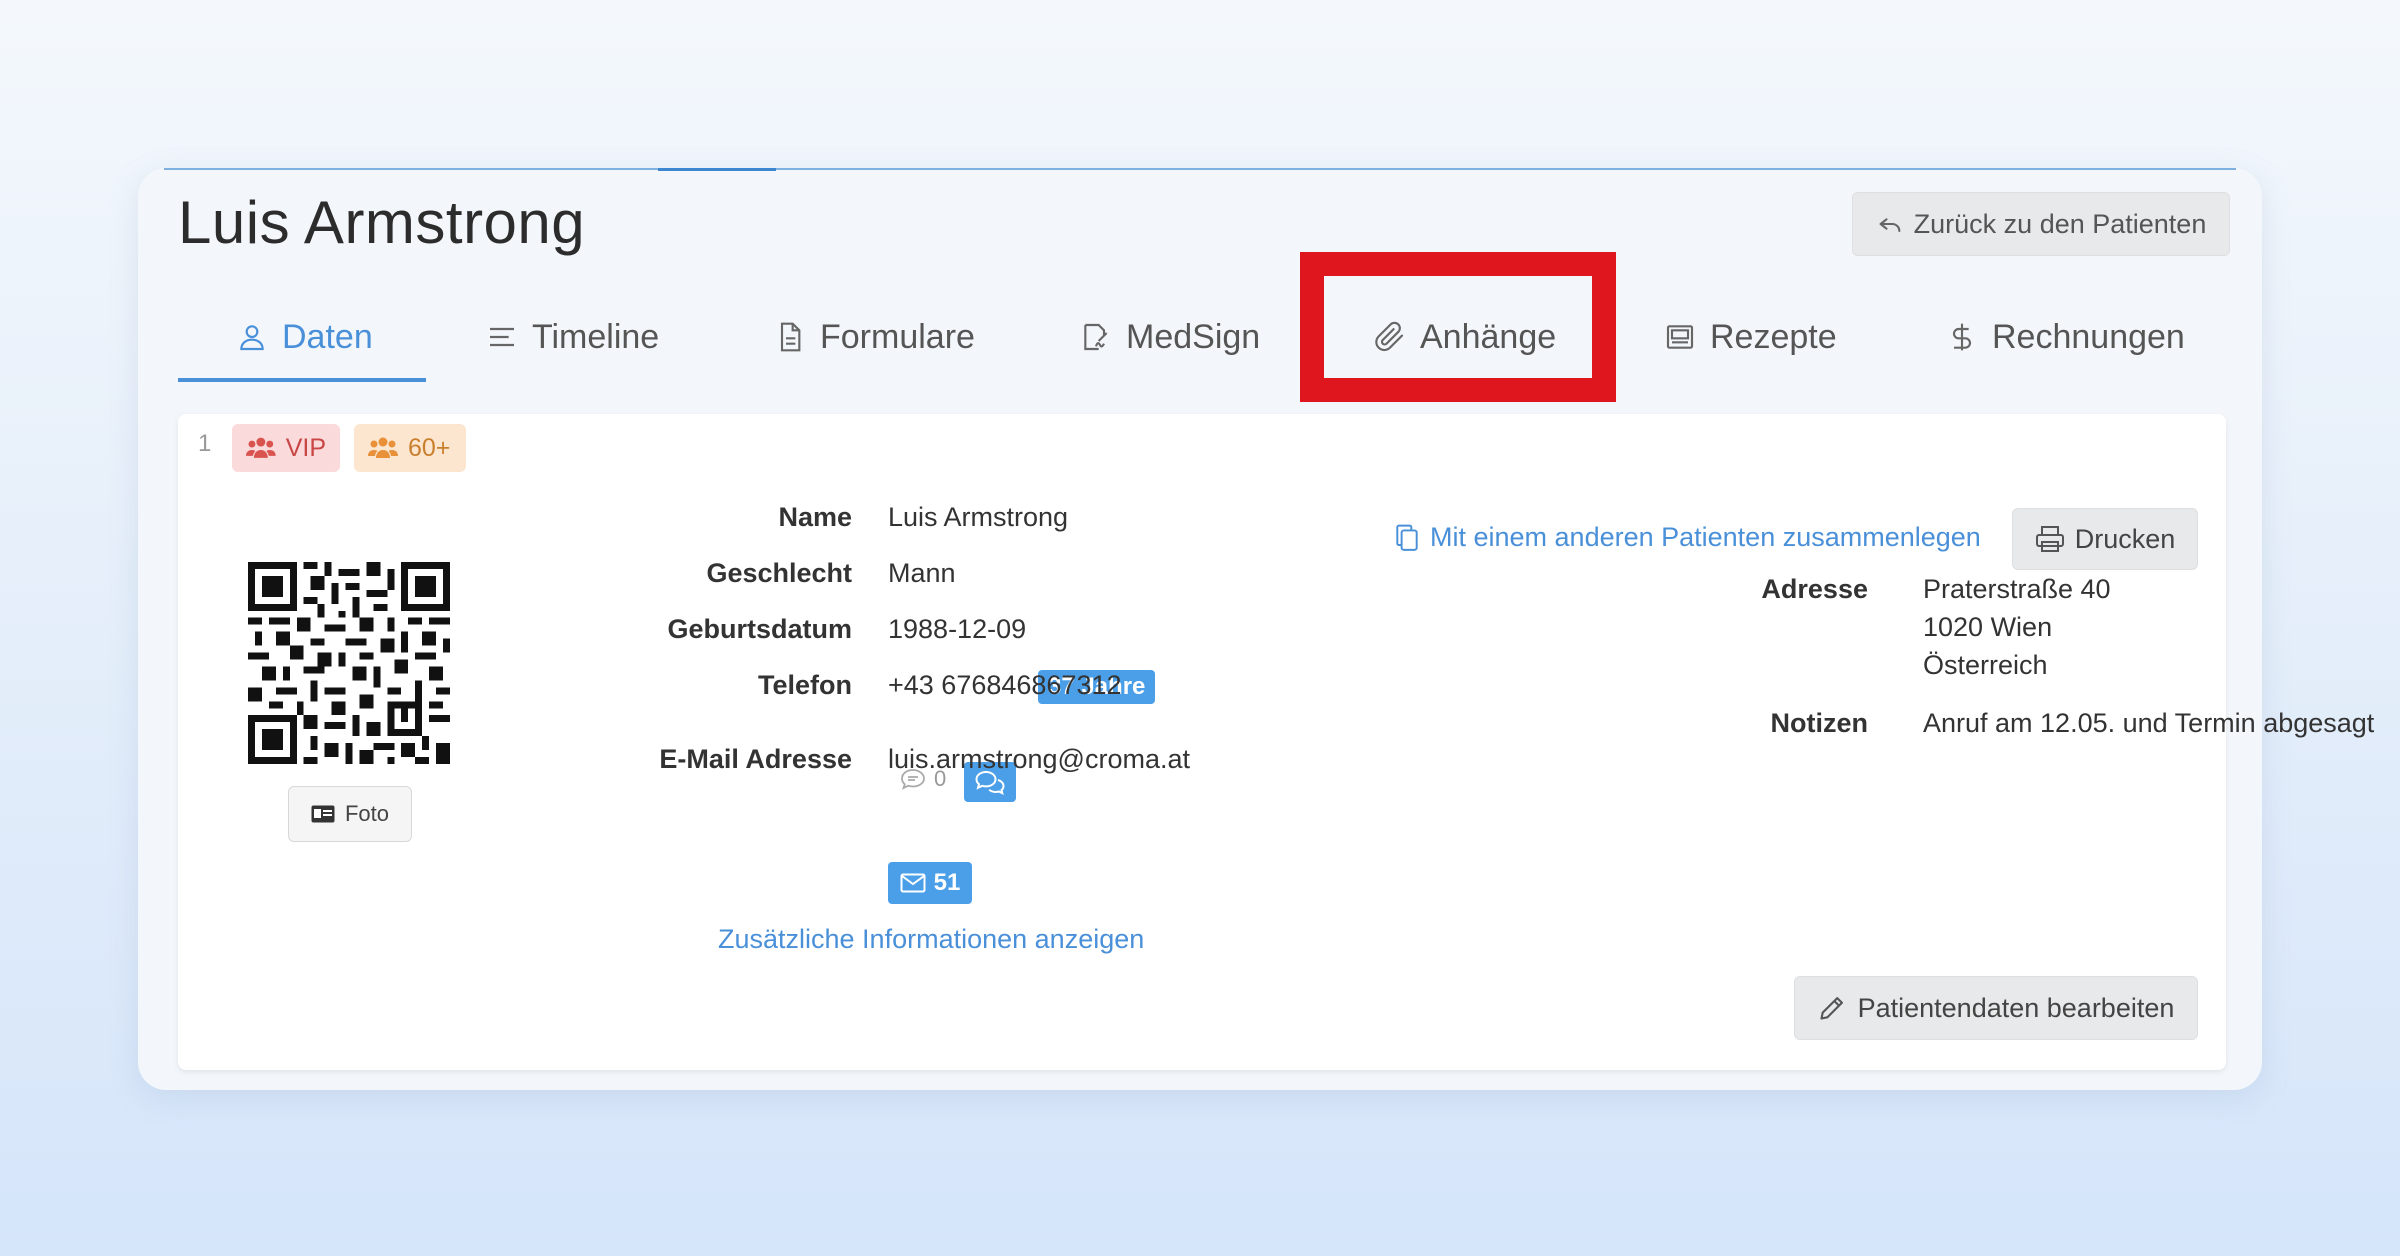 The width and height of the screenshot is (2400, 1256). What do you see at coordinates (1193, 336) in the screenshot?
I see `tab-medsign-label: MedSign` at bounding box center [1193, 336].